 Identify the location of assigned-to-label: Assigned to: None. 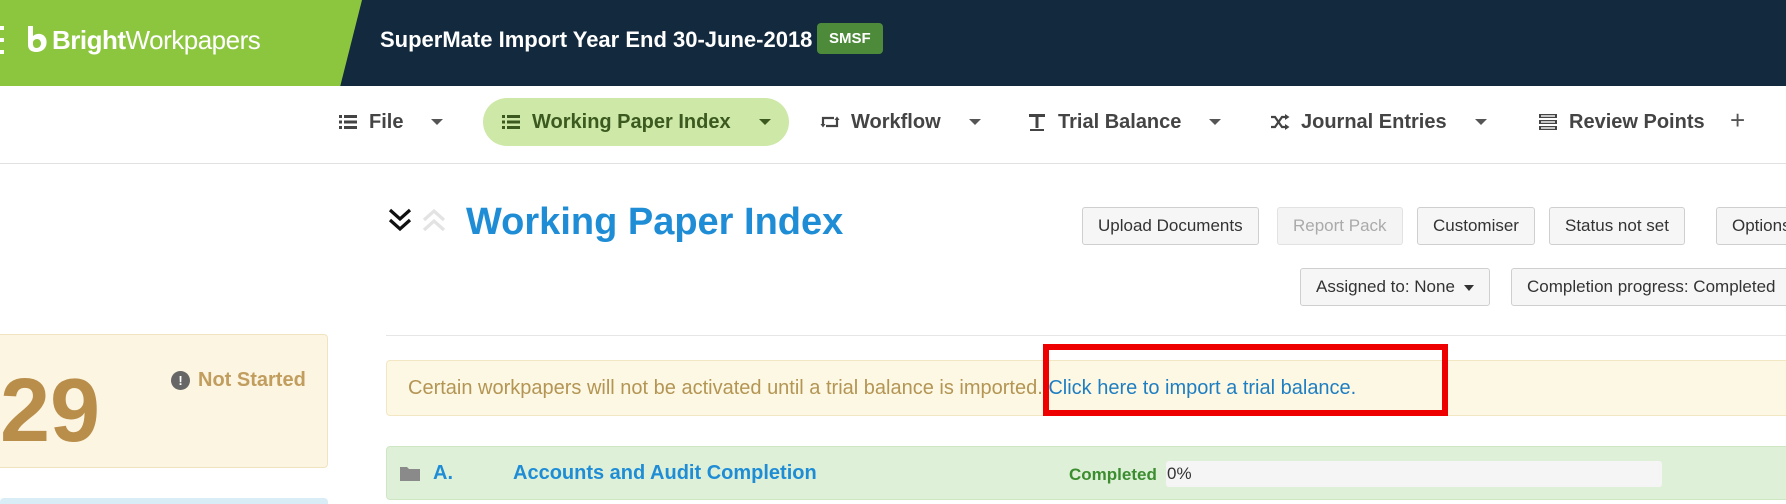
(1385, 286).